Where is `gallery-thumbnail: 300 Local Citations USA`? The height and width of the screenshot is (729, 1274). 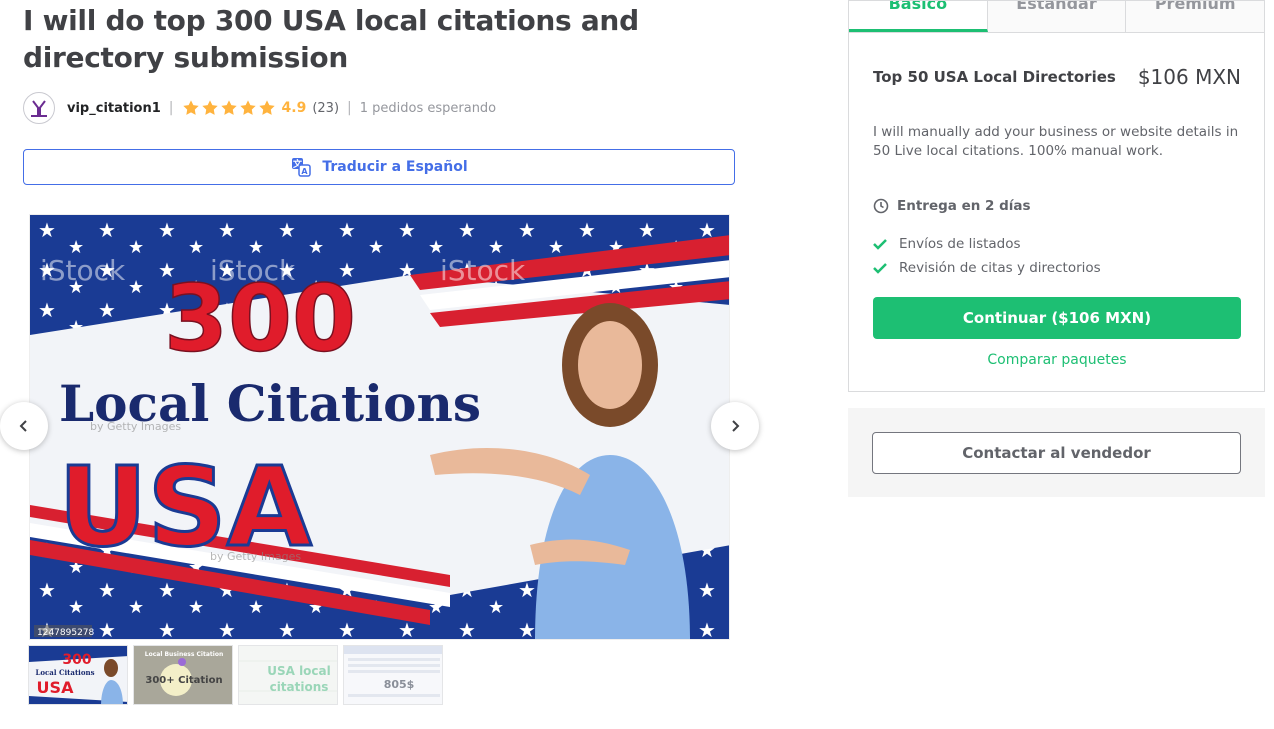
gallery-thumbnail: 300 Local Citations USA is located at coordinates (78, 675).